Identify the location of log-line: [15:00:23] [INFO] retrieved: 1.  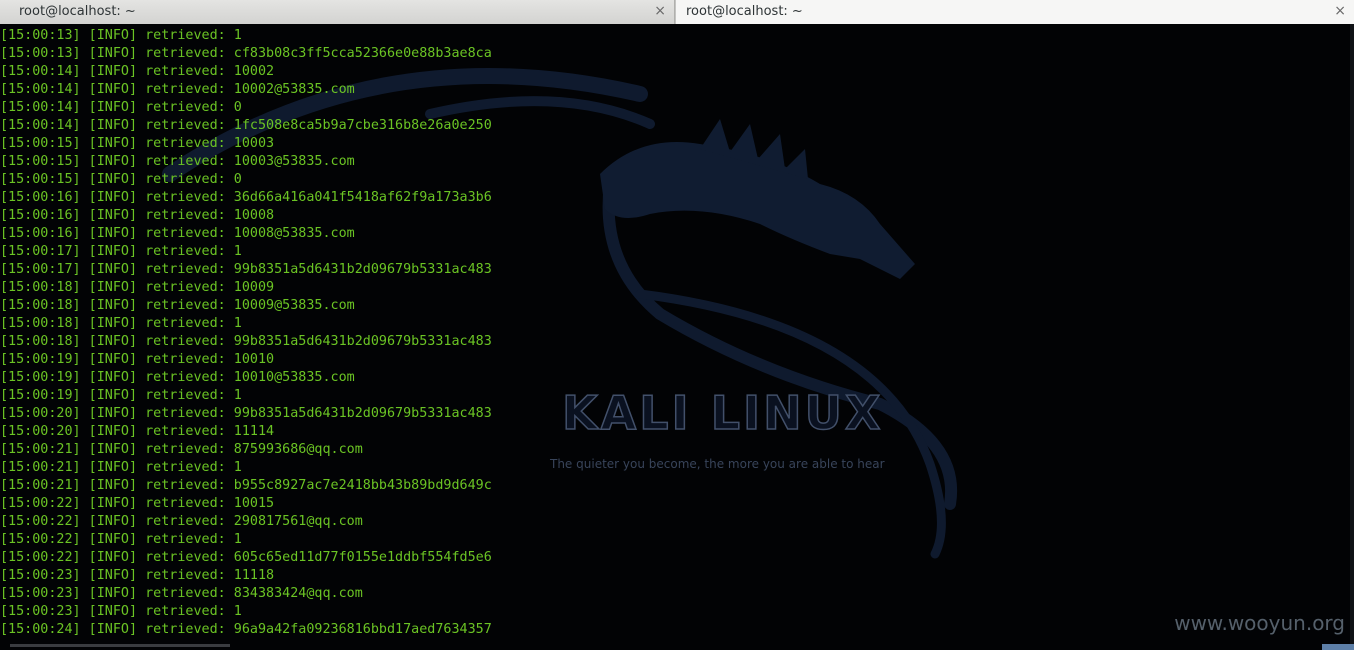
(121, 611).